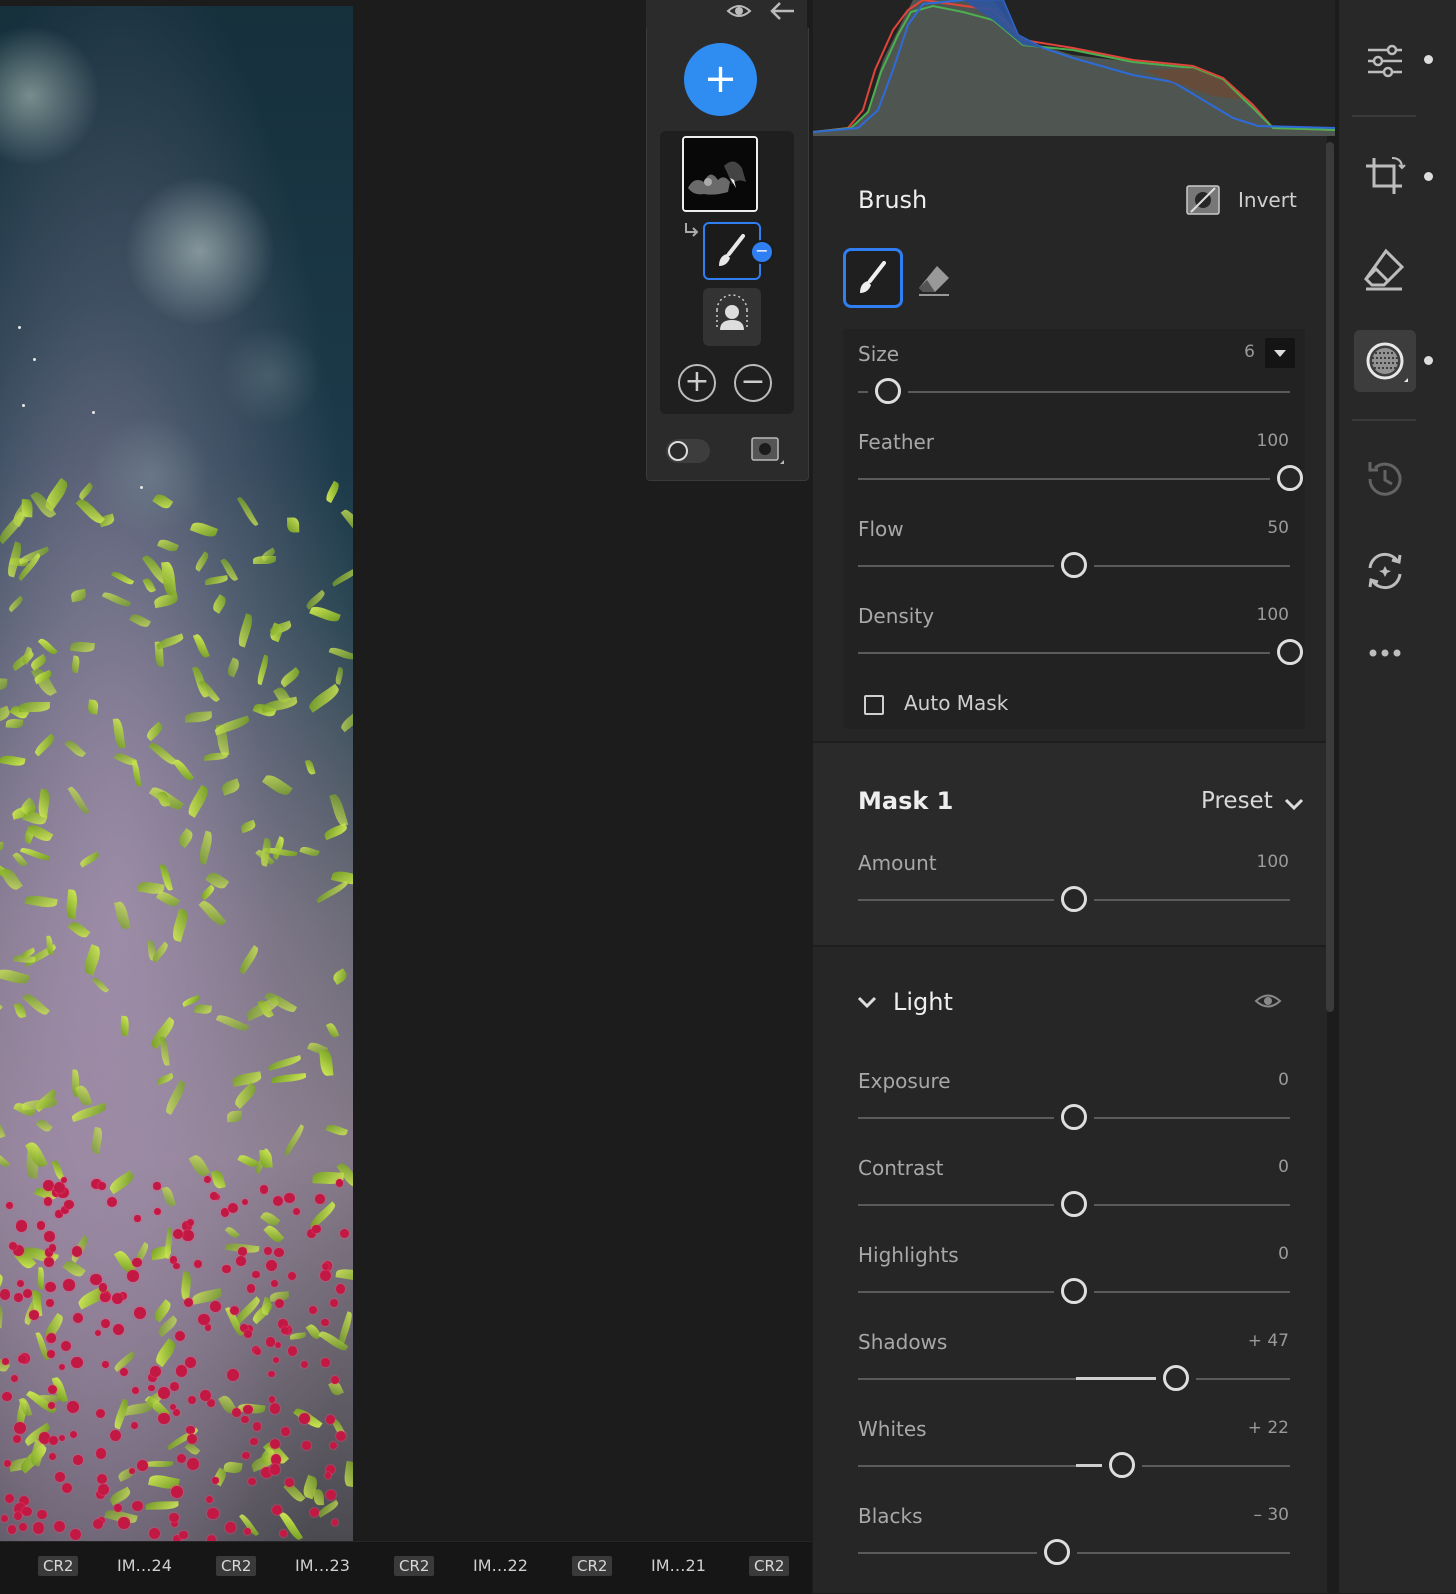  I want to click on brush-add-tool-button, so click(873, 278).